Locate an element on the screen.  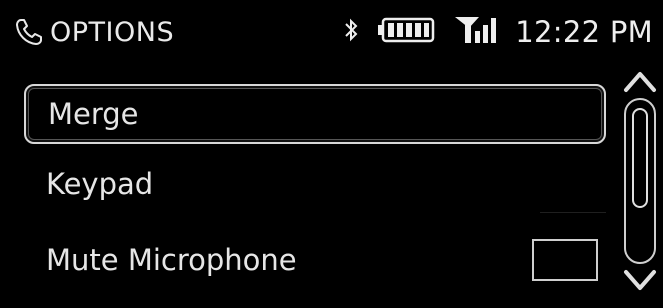
phone-icon is located at coordinates (29, 32).